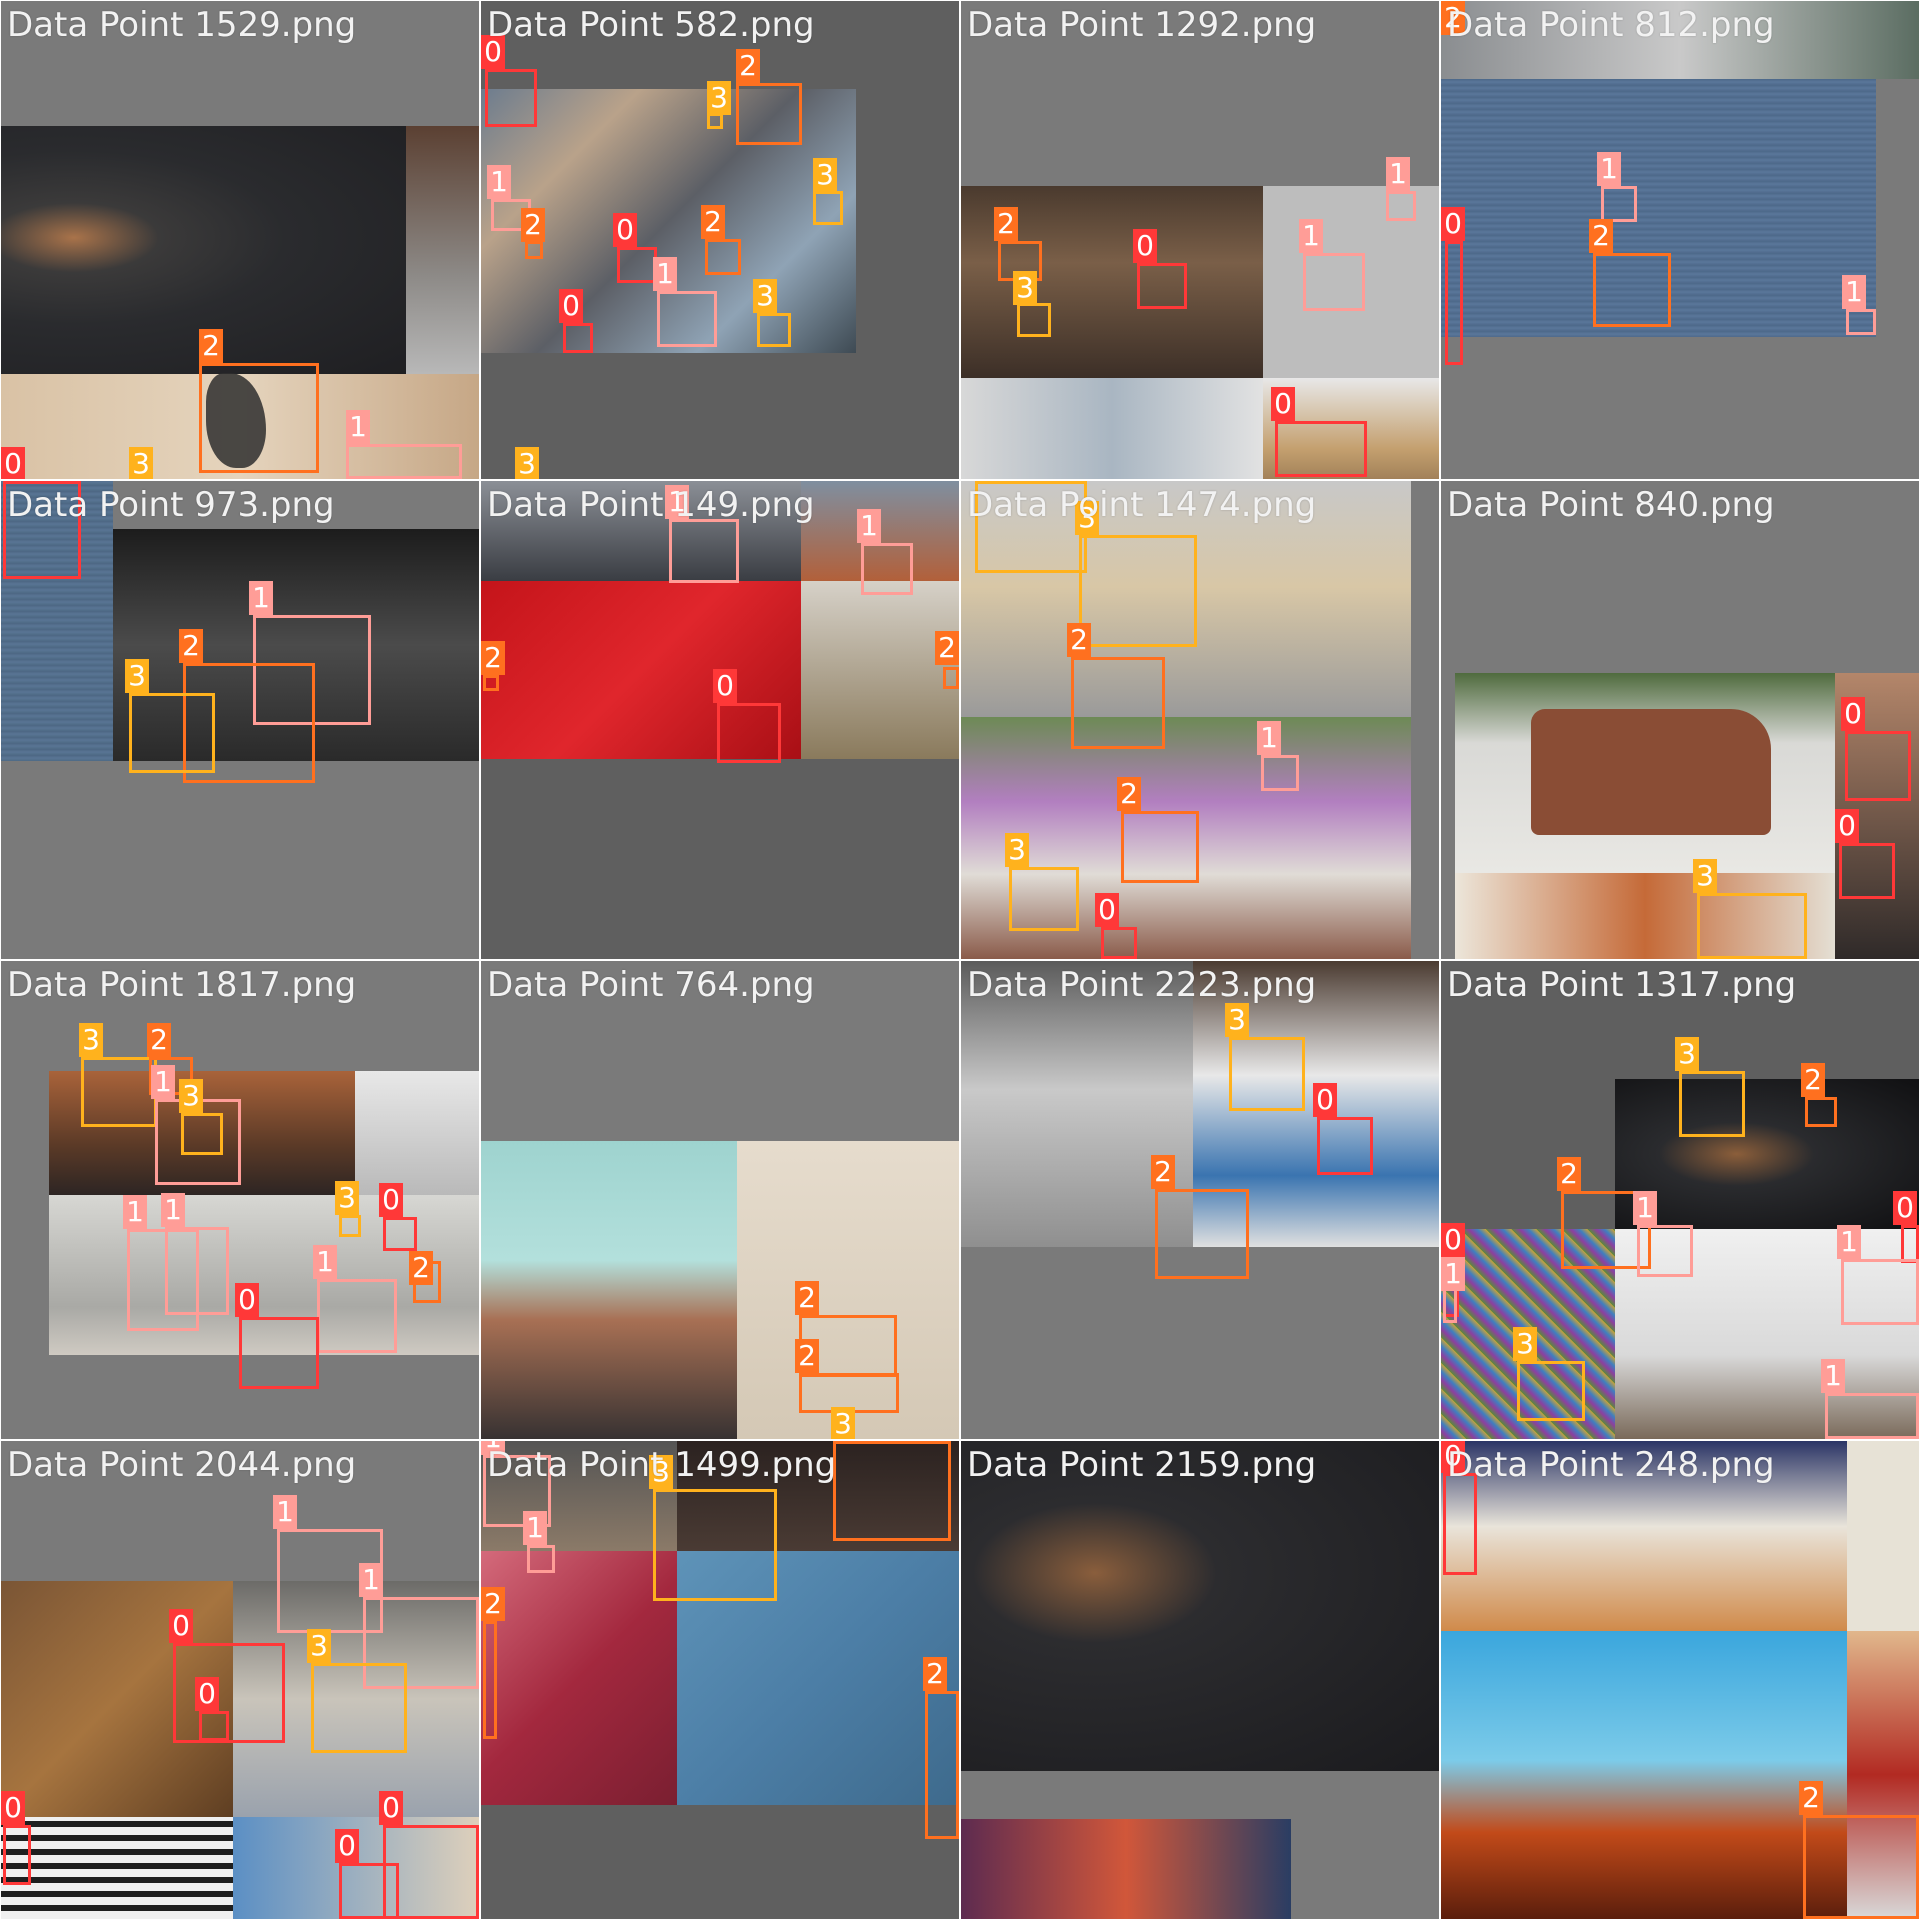  Describe the element at coordinates (1622, 985) in the screenshot. I see `tile-title: Data Point 1317.png` at that location.